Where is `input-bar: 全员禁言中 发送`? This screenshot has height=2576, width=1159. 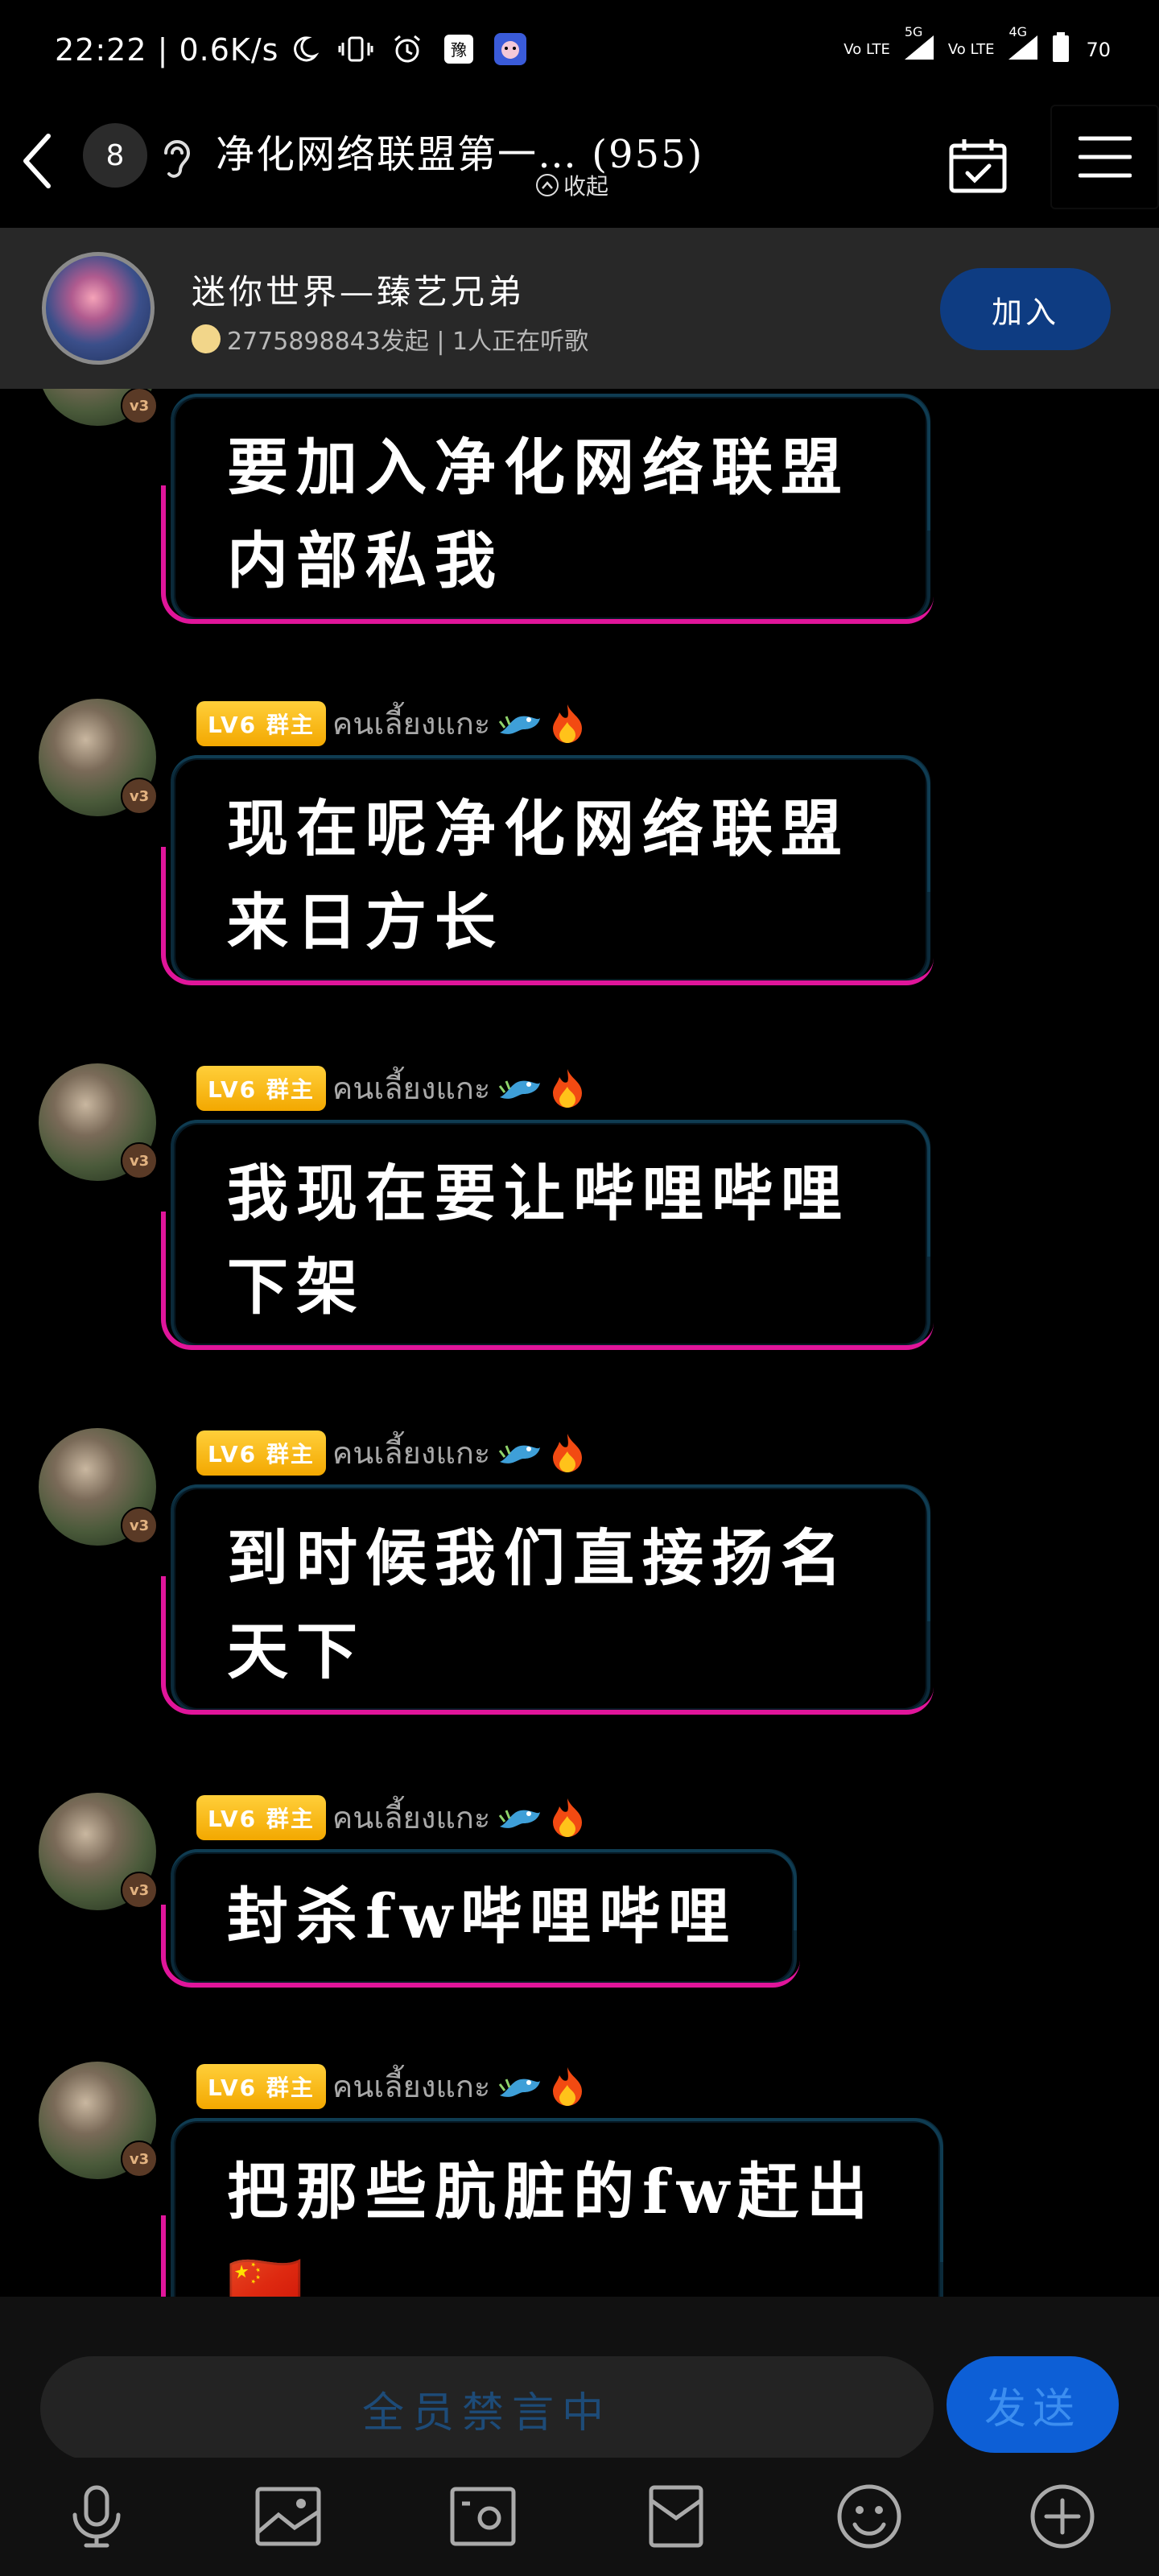
input-bar: 全员禁言中 发送 is located at coordinates (579, 2379).